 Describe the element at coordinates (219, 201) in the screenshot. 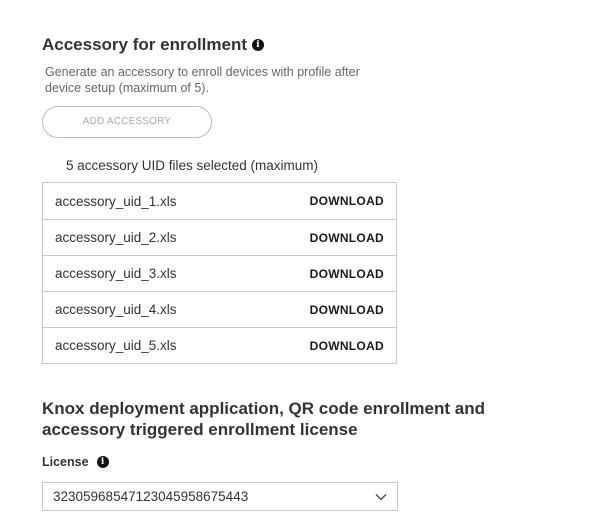

I see `file-row: accessory_uid_1.xls DOWNLOAD` at that location.